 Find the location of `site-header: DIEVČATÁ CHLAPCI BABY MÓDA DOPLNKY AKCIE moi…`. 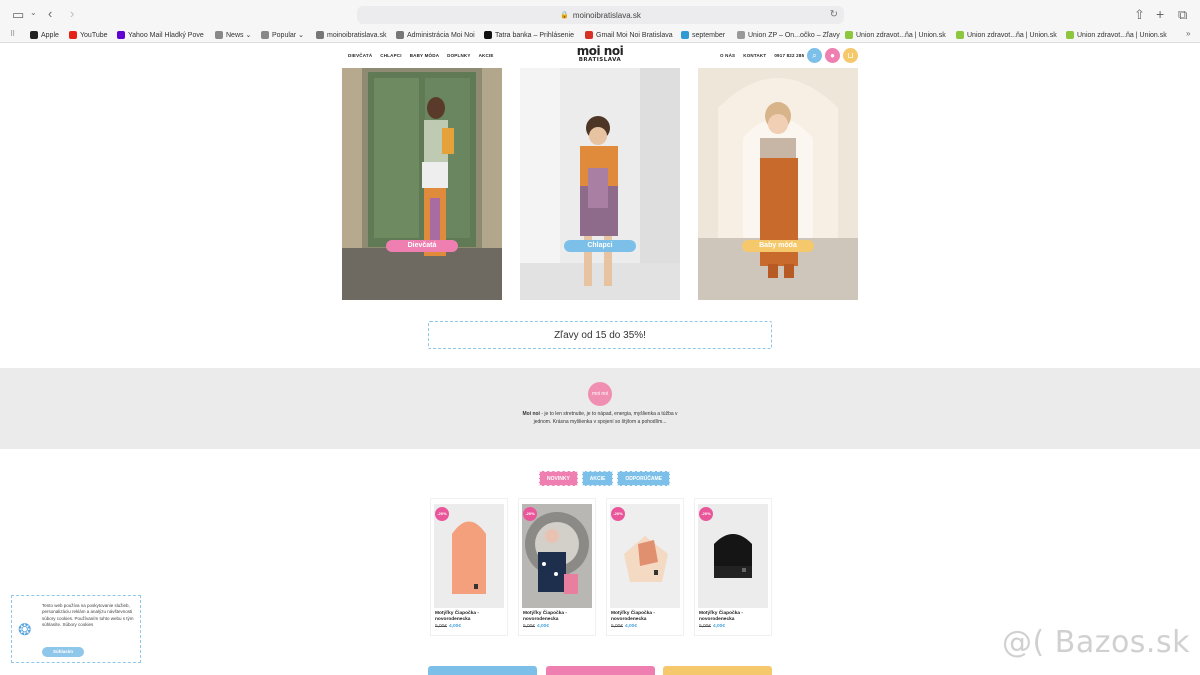

site-header: DIEVČATÁ CHLAPCI BABY MÓDA DOPLNKY AKCIE moi… is located at coordinates (600, 56).